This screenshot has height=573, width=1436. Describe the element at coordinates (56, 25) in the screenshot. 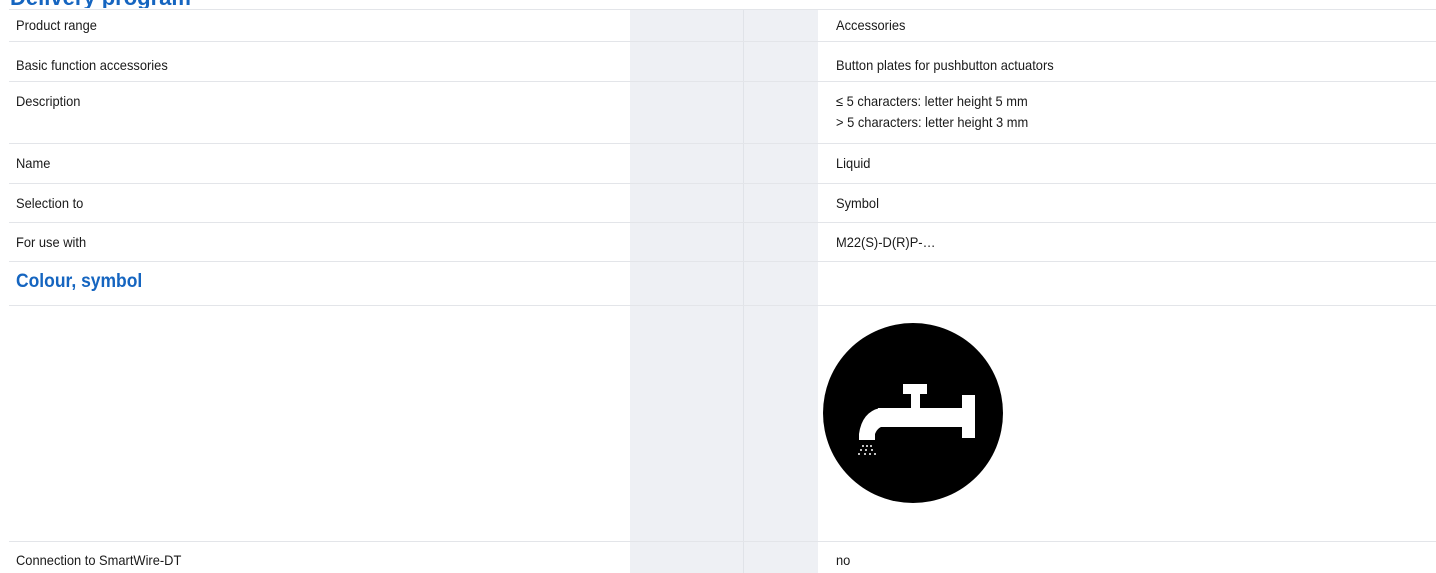

I see `row-label: Product range` at that location.